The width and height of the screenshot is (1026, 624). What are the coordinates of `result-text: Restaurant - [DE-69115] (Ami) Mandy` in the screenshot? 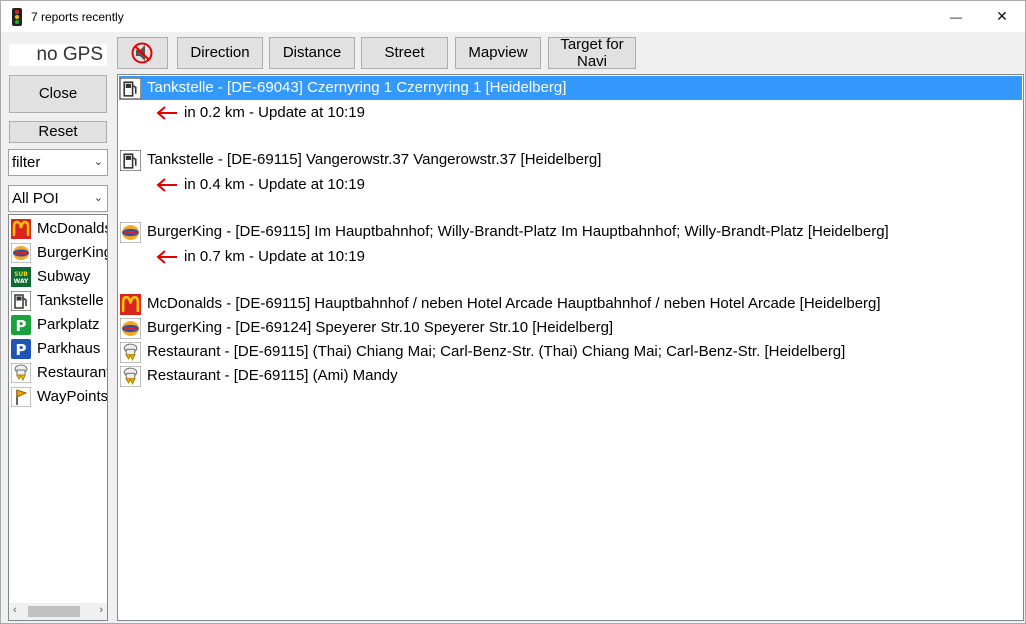 It's located at (272, 375).